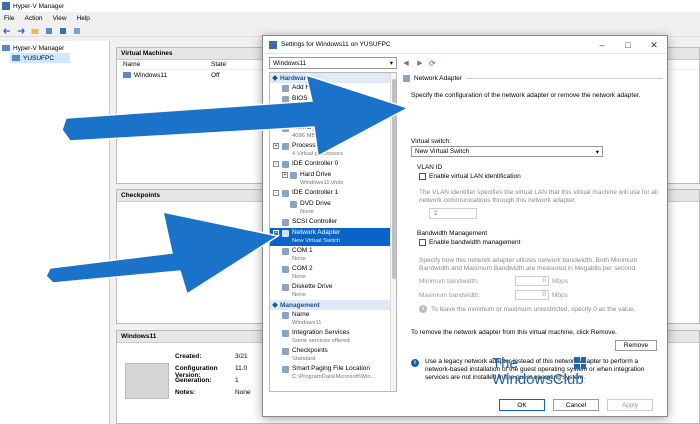  I want to click on list-item-memory: Memory 4096 MB, so click(333, 132).